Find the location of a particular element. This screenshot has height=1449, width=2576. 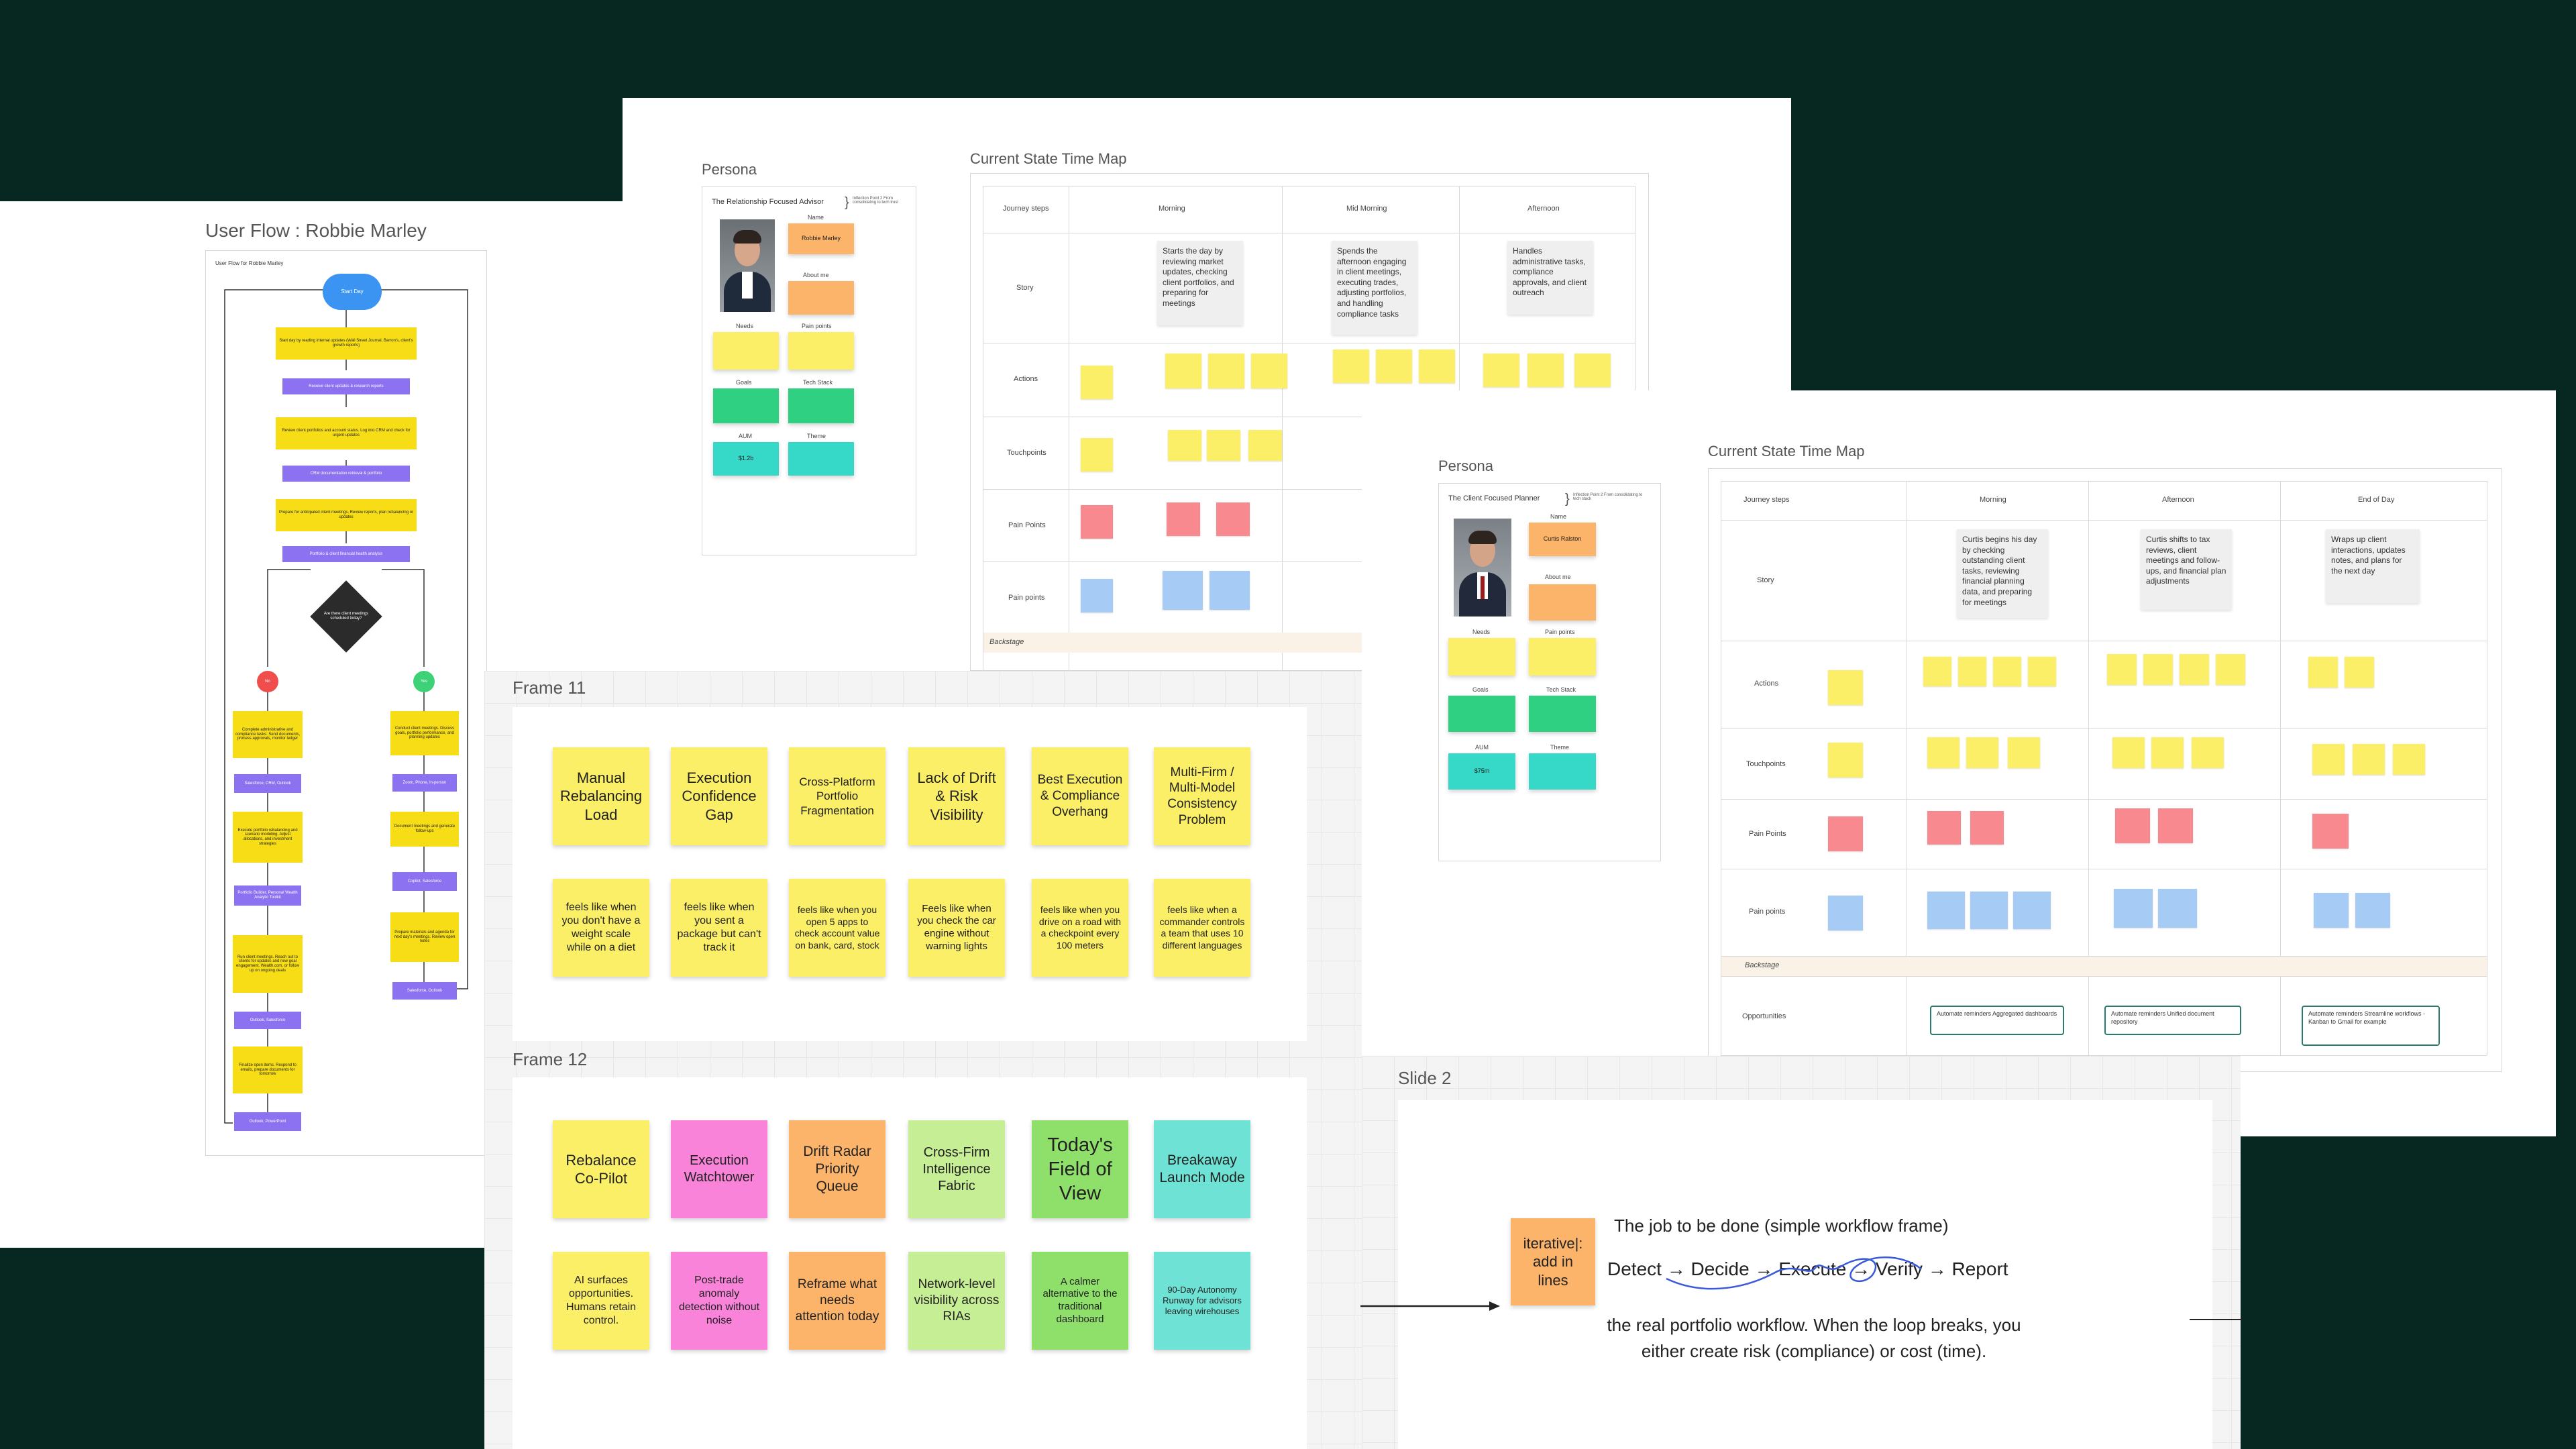

tm2-opportunity-1: Automate reminders Aggregated dashboards is located at coordinates (1997, 1020).